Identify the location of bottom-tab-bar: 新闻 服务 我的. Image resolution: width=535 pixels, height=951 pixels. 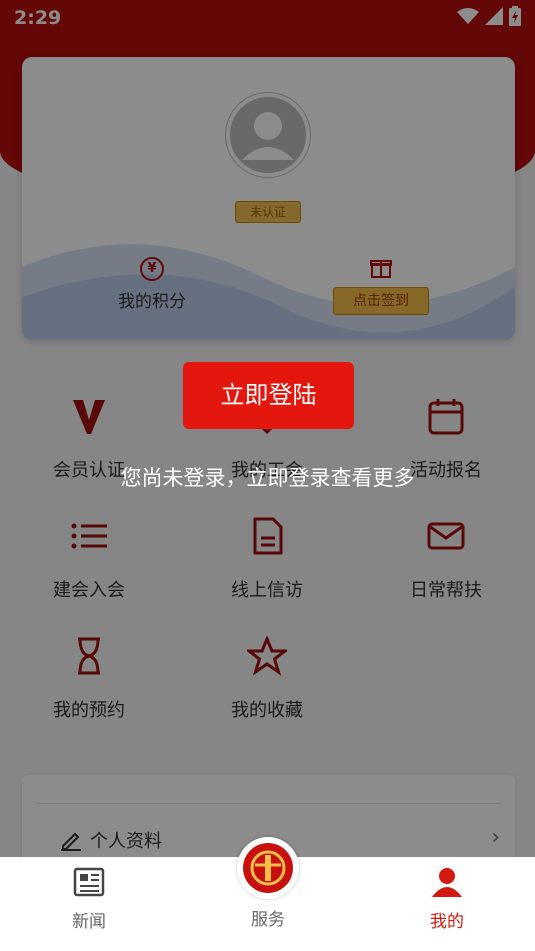
(267, 894).